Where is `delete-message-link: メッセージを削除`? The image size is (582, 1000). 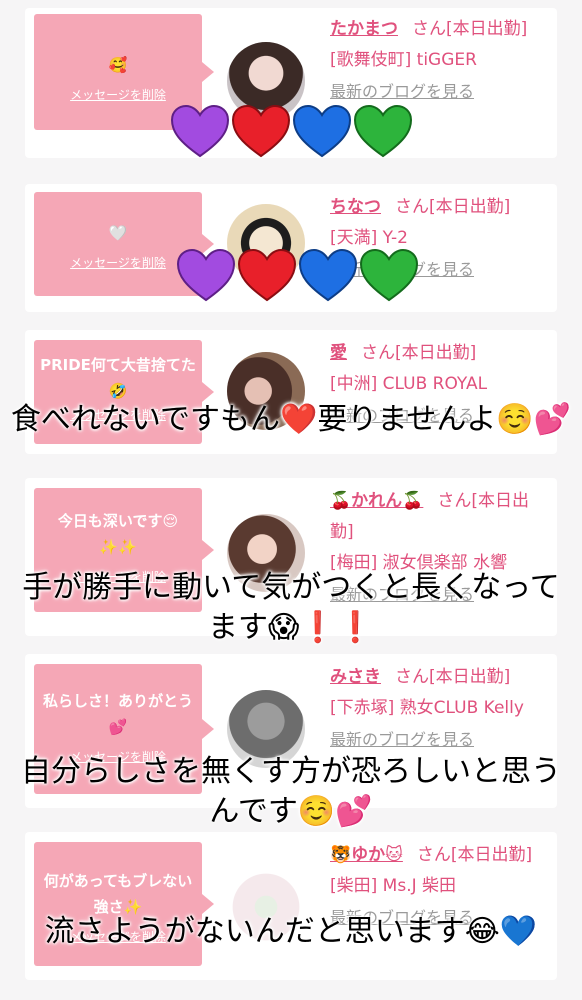 delete-message-link: メッセージを削除 is located at coordinates (118, 94).